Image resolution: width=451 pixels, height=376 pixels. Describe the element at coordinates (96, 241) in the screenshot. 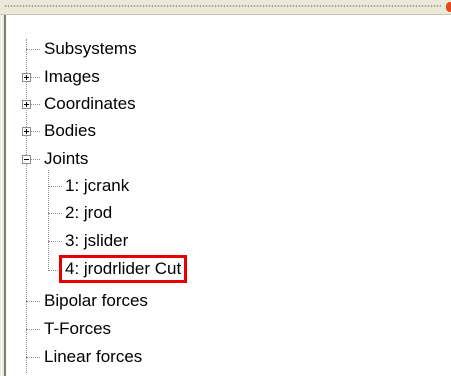

I see `tree-item-joint-3: 3: jslider` at that location.